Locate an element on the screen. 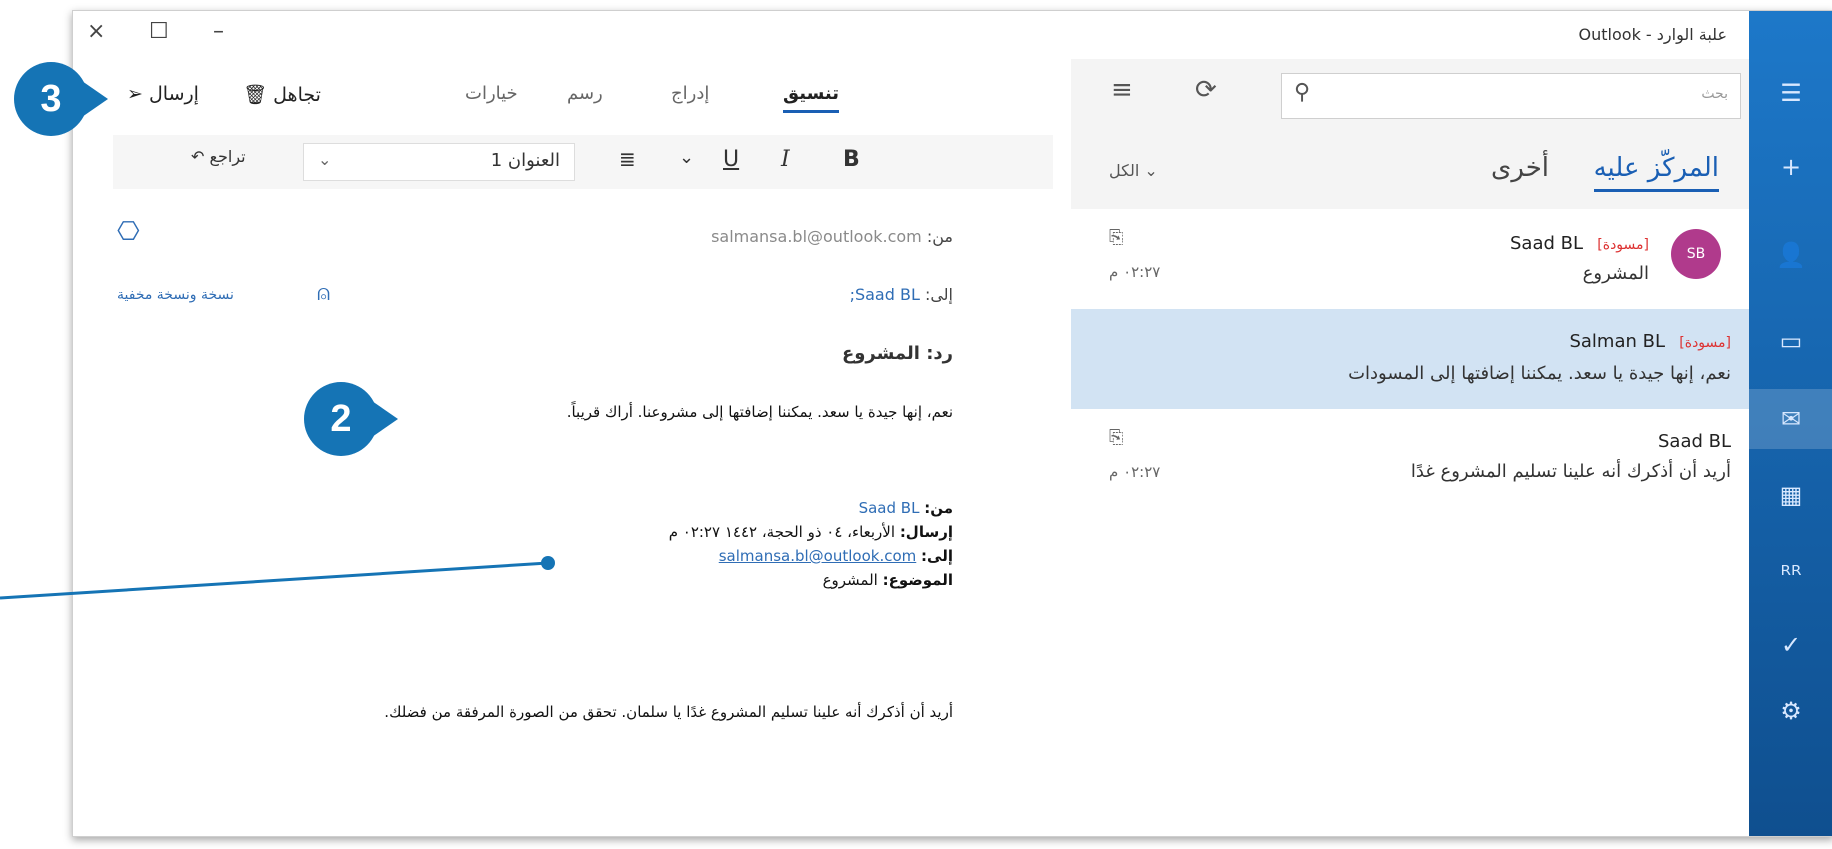 The width and height of the screenshot is (1832, 849). callout-leader-line is located at coordinates (277, 578).